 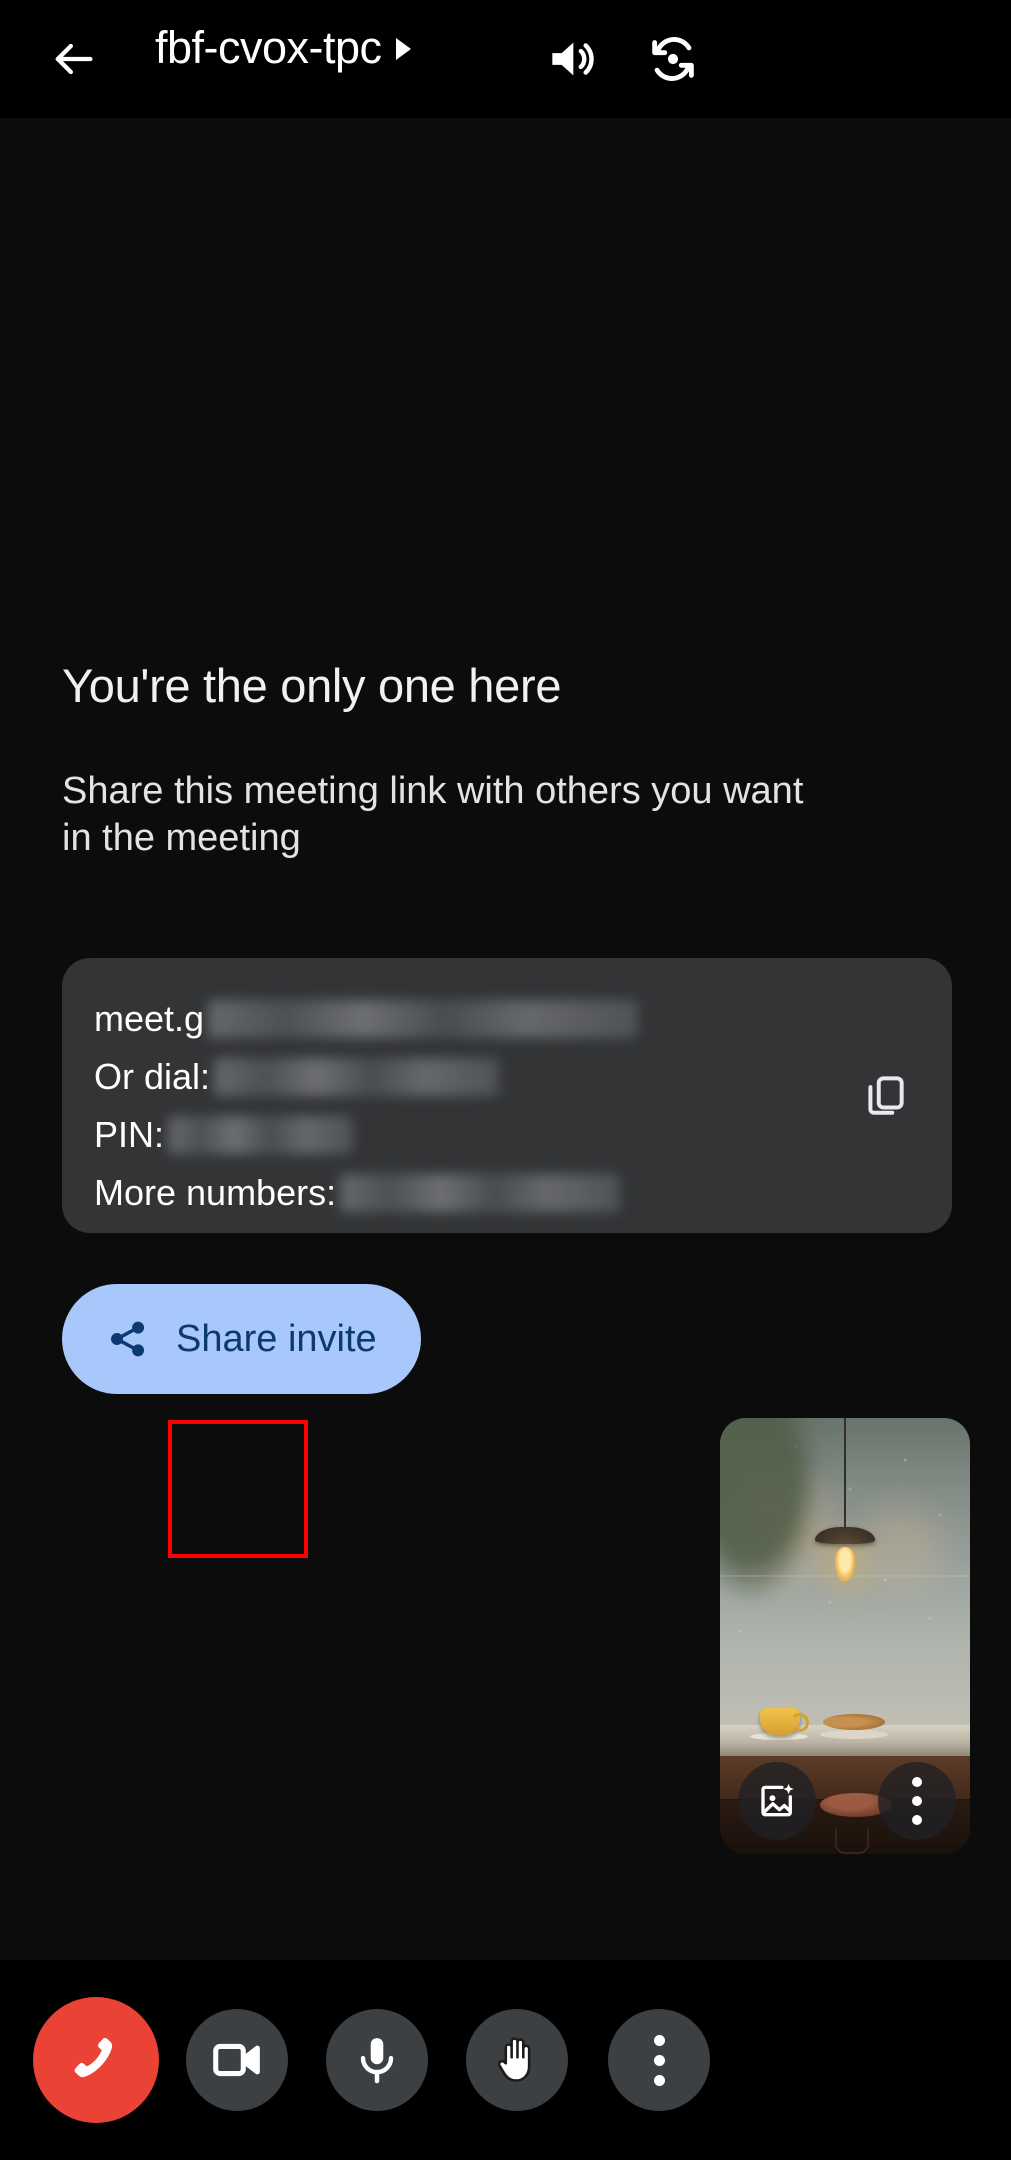 What do you see at coordinates (283, 47) in the screenshot?
I see `meeting-title-button: fbf-cvox-tpc` at bounding box center [283, 47].